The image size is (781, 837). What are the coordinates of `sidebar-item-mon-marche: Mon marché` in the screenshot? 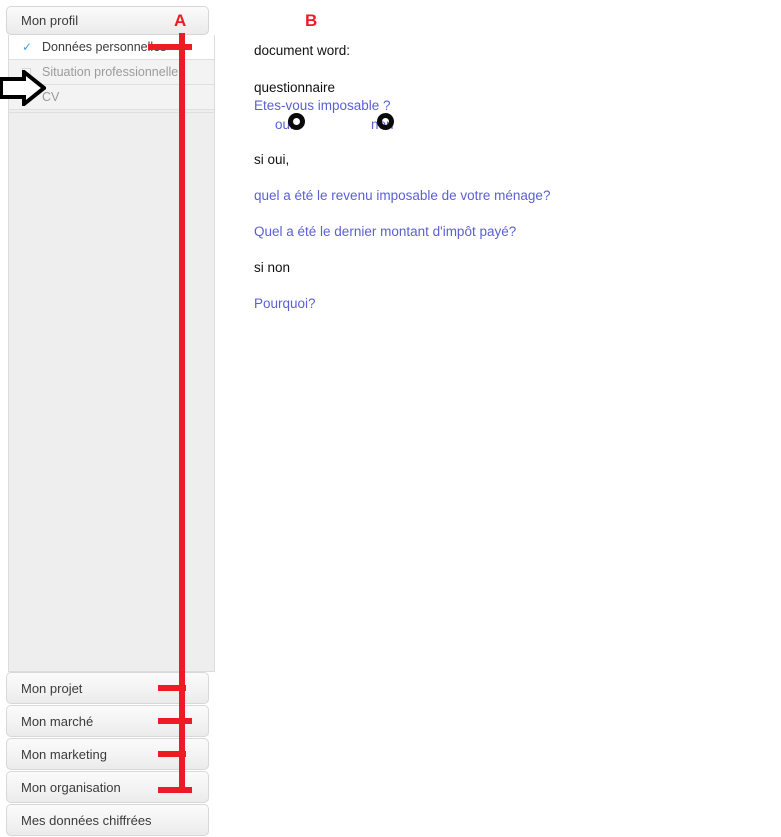 It's located at (107, 721).